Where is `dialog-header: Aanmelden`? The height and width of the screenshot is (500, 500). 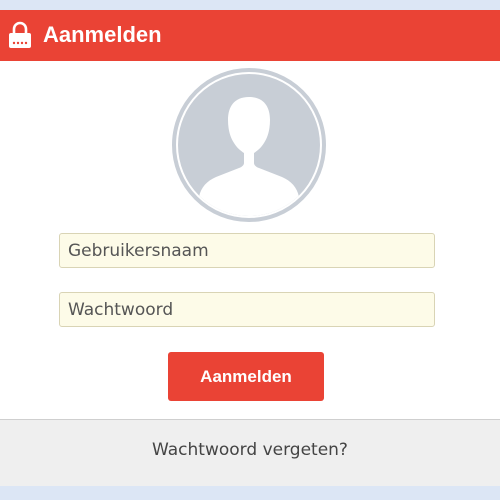
dialog-header: Aanmelden is located at coordinates (250, 35).